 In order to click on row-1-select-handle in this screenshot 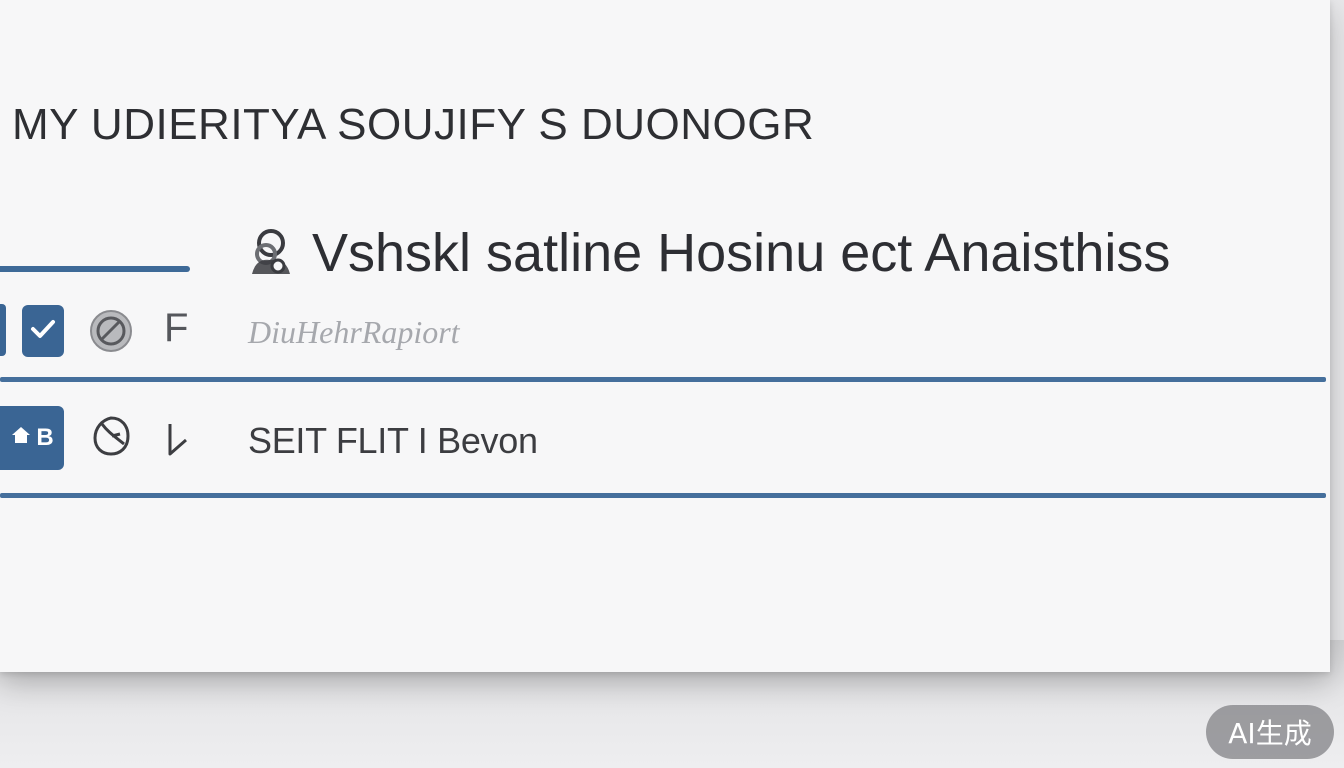, I will do `click(3, 330)`.